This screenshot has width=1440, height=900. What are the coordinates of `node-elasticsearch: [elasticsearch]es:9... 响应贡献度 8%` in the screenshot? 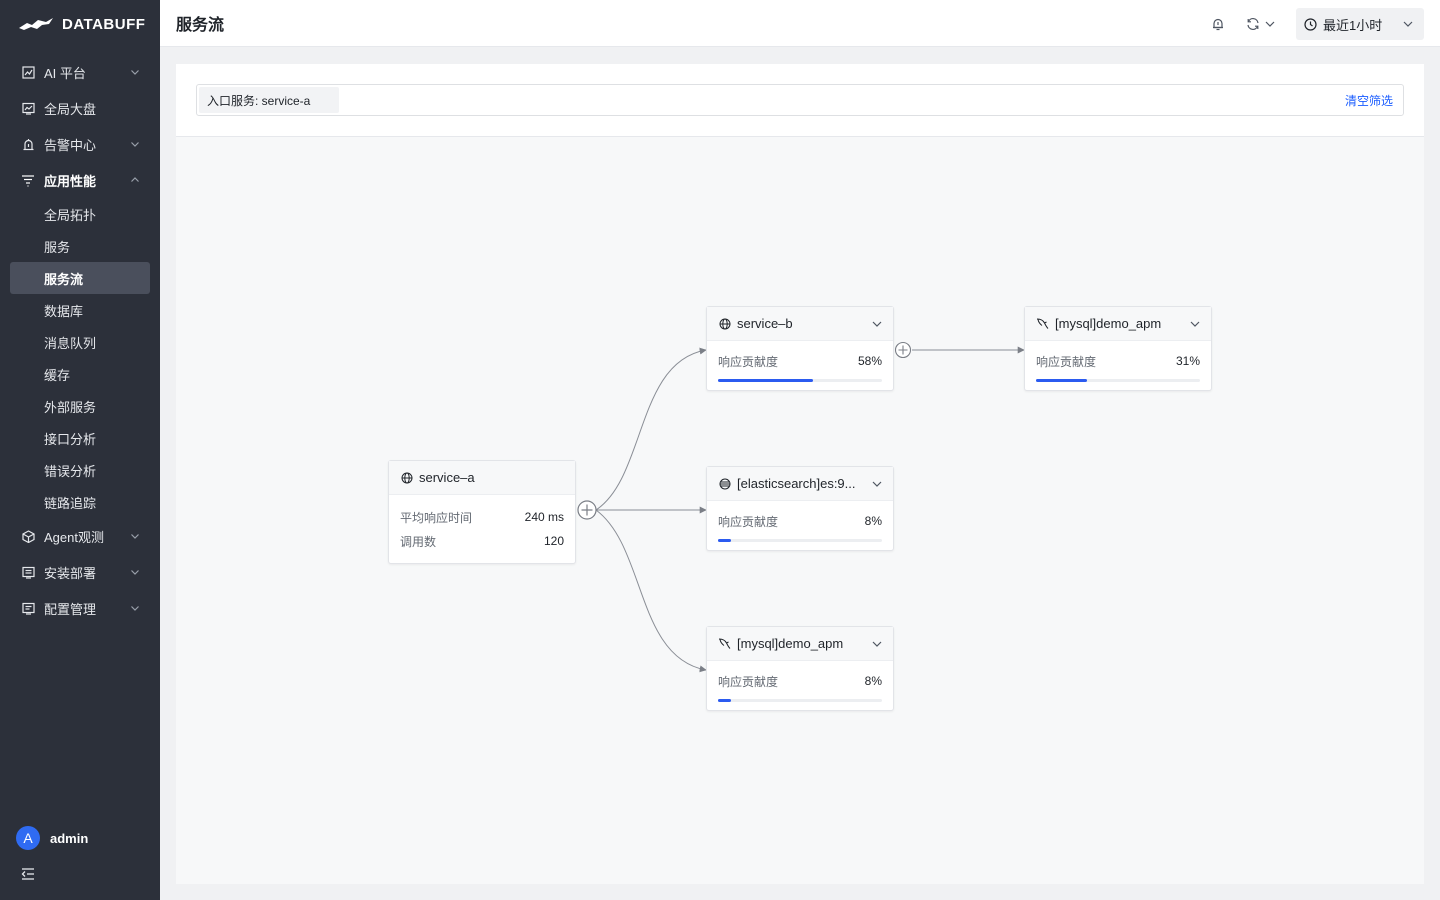 It's located at (800, 508).